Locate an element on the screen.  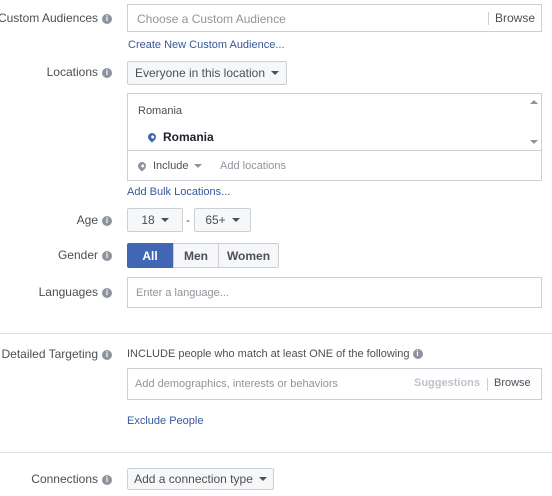
gender-women-button: Women is located at coordinates (248, 255).